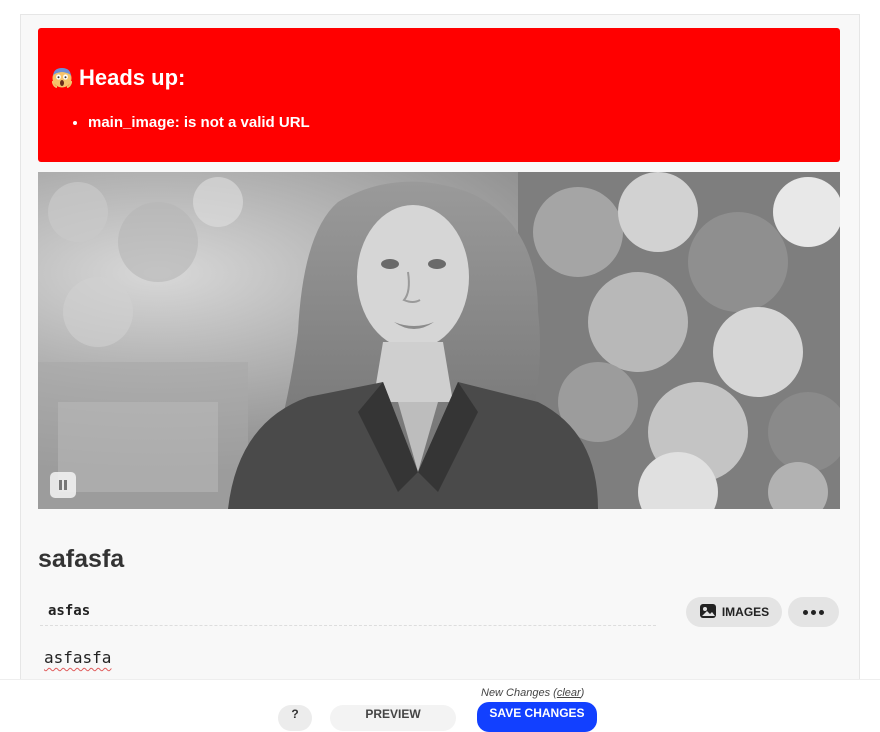 The image size is (880, 732). I want to click on error-item: main_image: is not a valid URL, so click(199, 122).